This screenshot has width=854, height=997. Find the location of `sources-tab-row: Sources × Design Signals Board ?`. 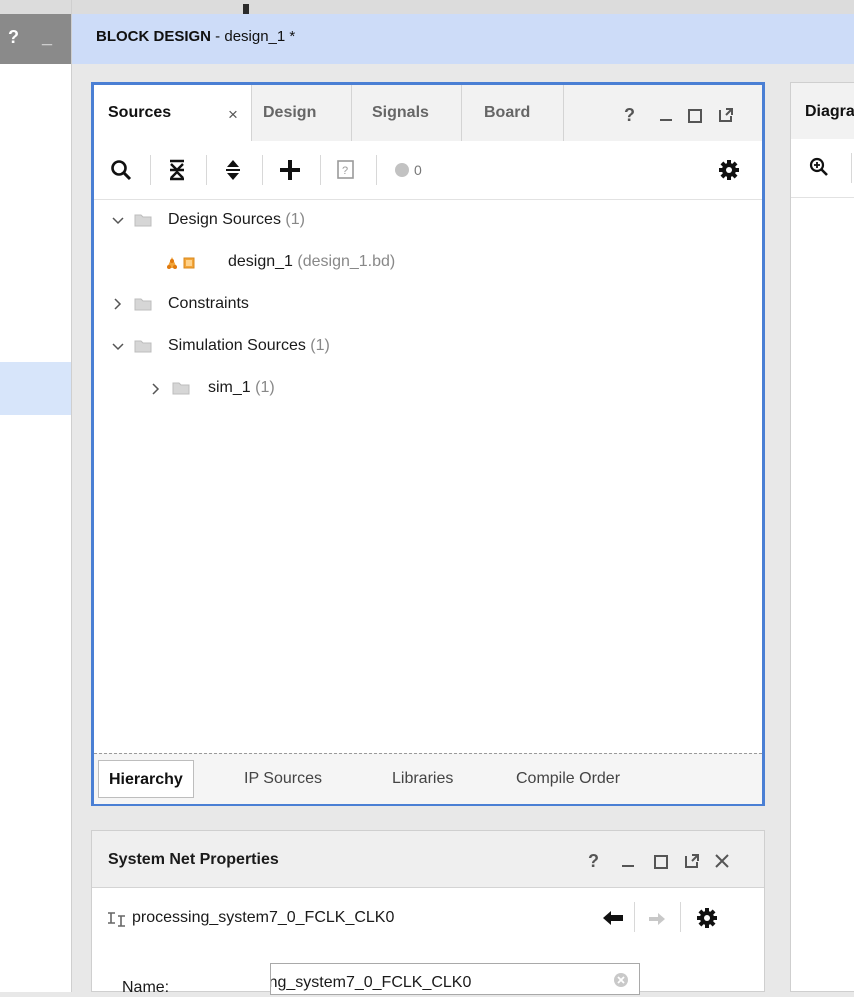

sources-tab-row: Sources × Design Signals Board ? is located at coordinates (428, 113).